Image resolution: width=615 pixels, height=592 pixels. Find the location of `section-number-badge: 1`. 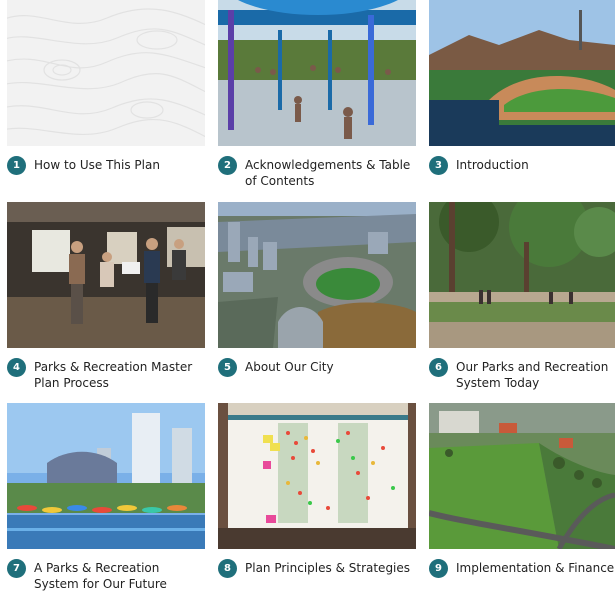

section-number-badge: 1 is located at coordinates (16, 165).